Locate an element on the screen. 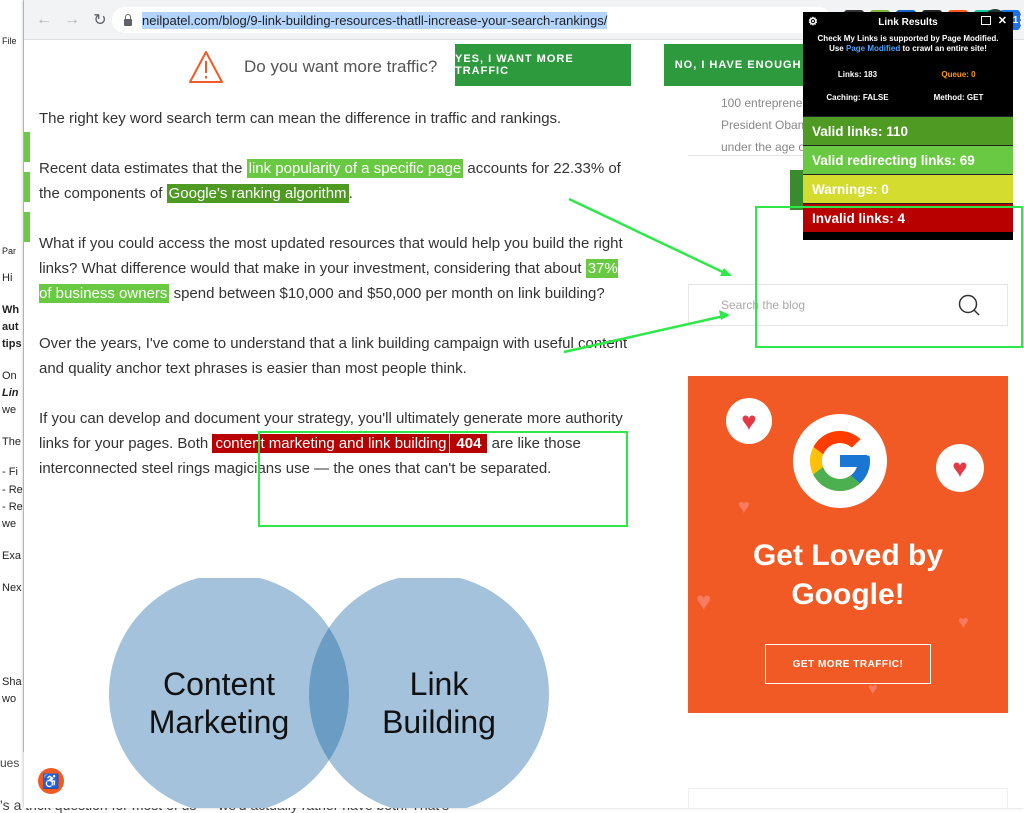 This screenshot has width=1024, height=813. bg-line: File is located at coordinates (9, 41).